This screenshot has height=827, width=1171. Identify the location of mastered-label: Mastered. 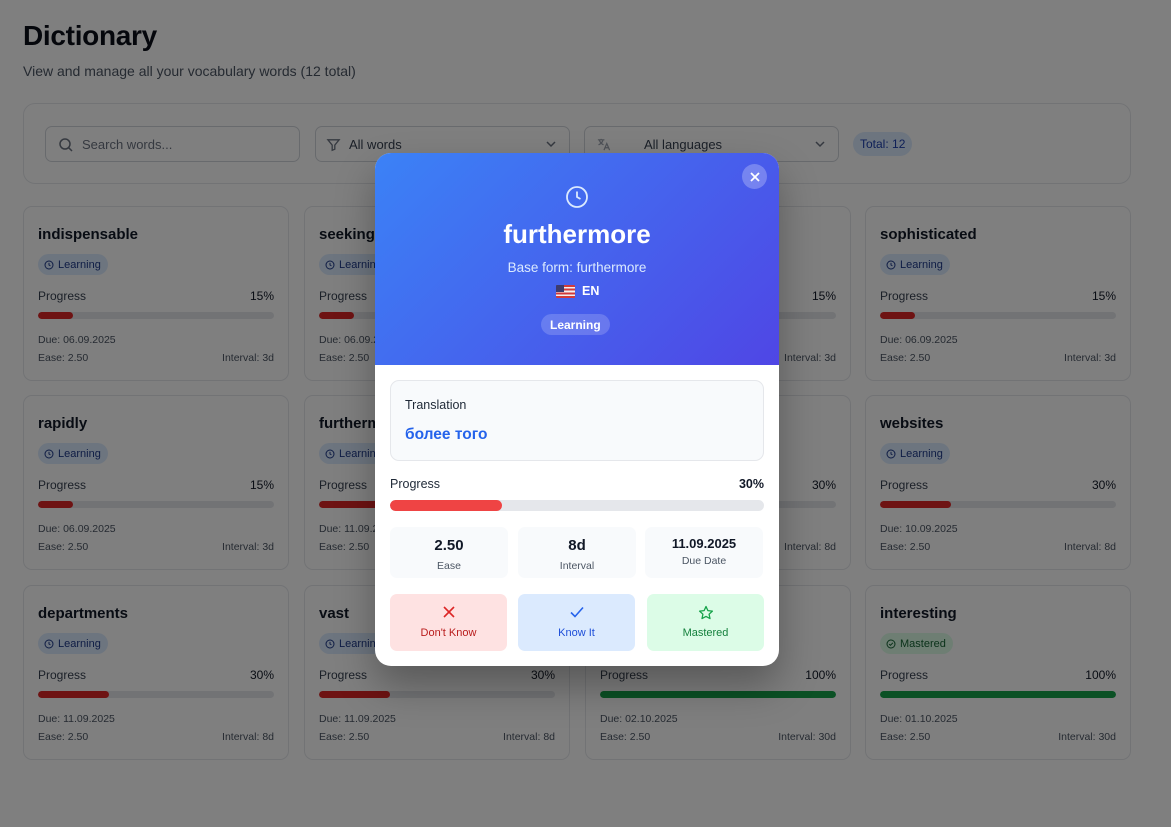
(705, 633).